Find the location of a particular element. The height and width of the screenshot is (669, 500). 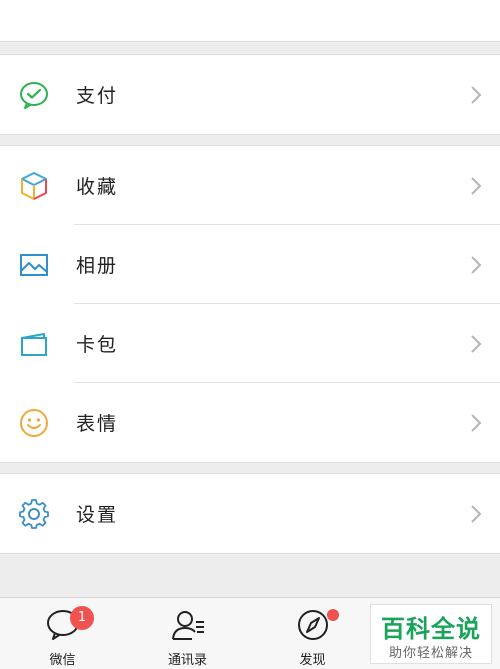

menu-item-label: 卡包 is located at coordinates (97, 345).